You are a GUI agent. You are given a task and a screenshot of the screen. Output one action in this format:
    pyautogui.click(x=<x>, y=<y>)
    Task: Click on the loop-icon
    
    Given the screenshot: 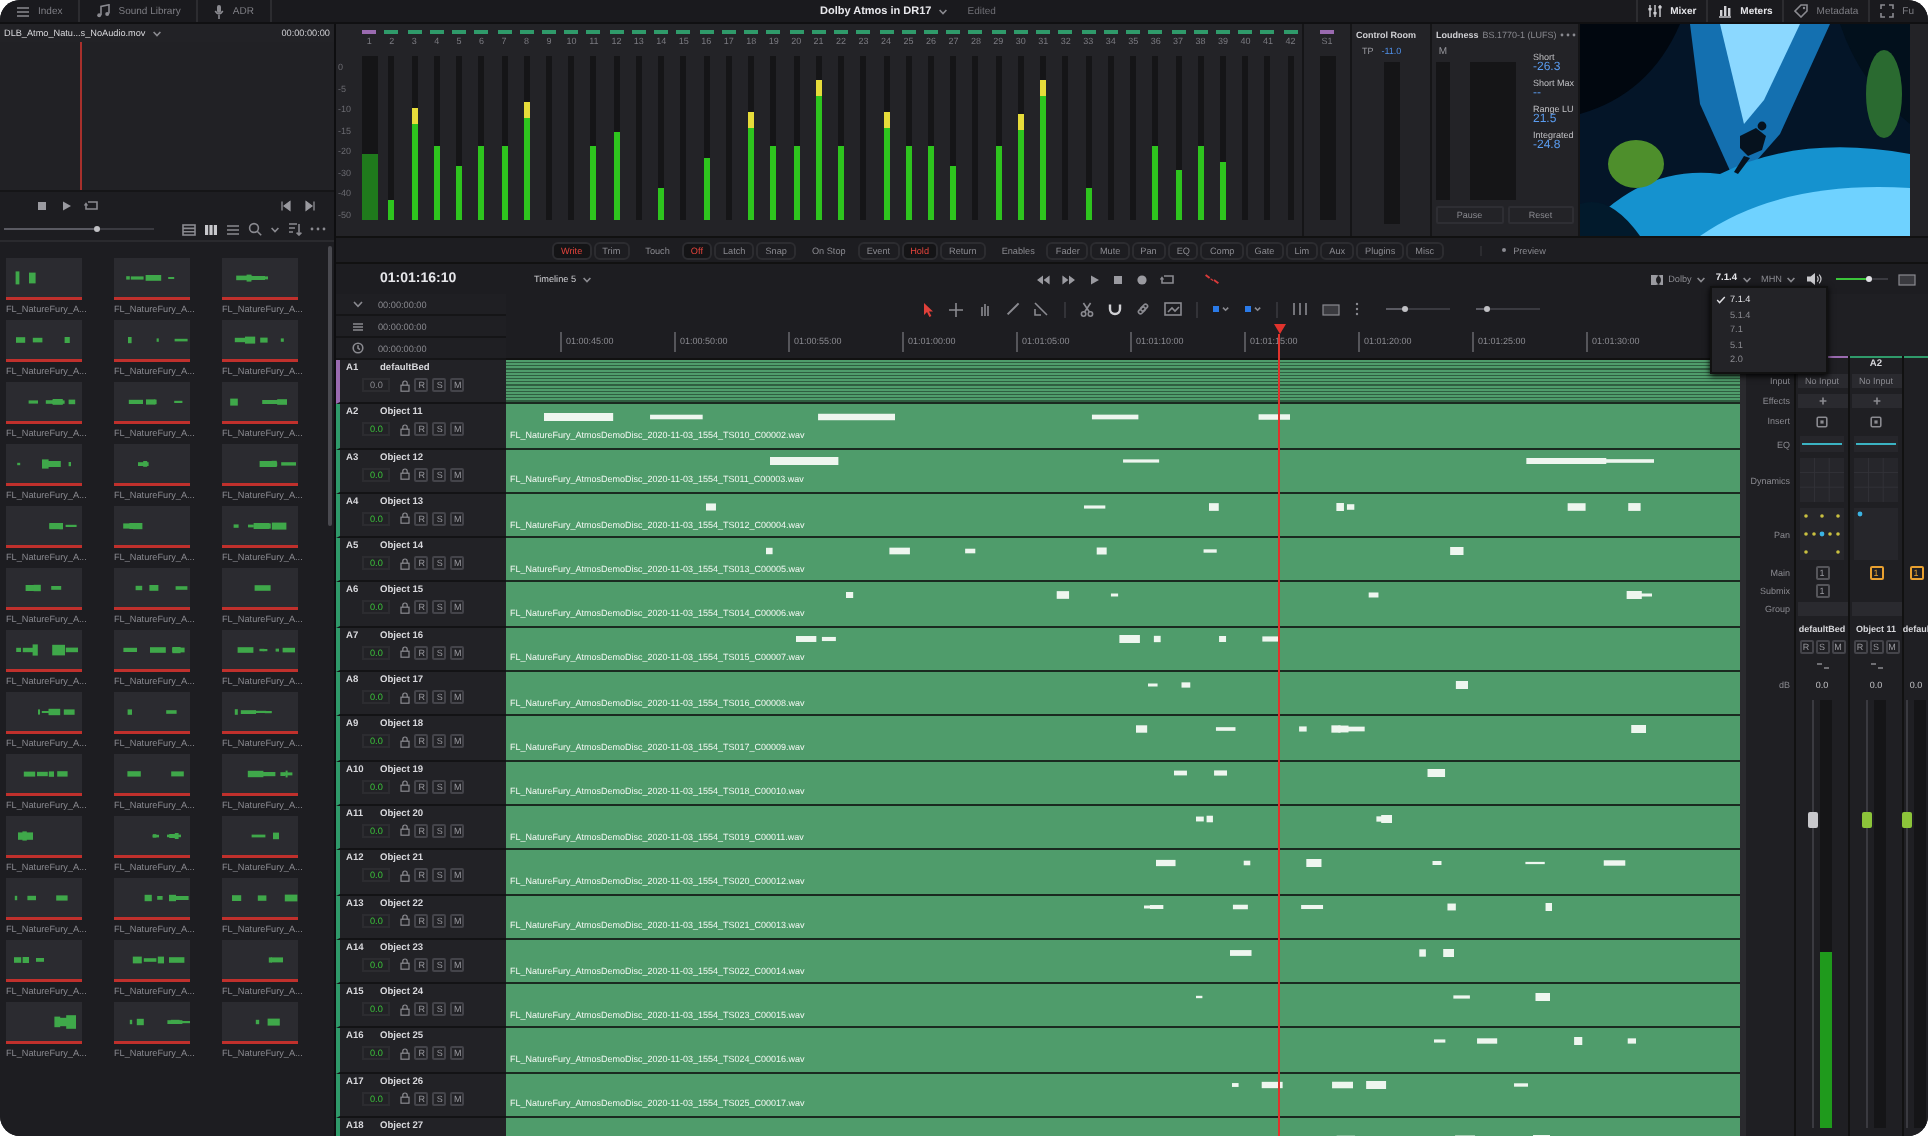 What is the action you would take?
    pyautogui.click(x=92, y=205)
    